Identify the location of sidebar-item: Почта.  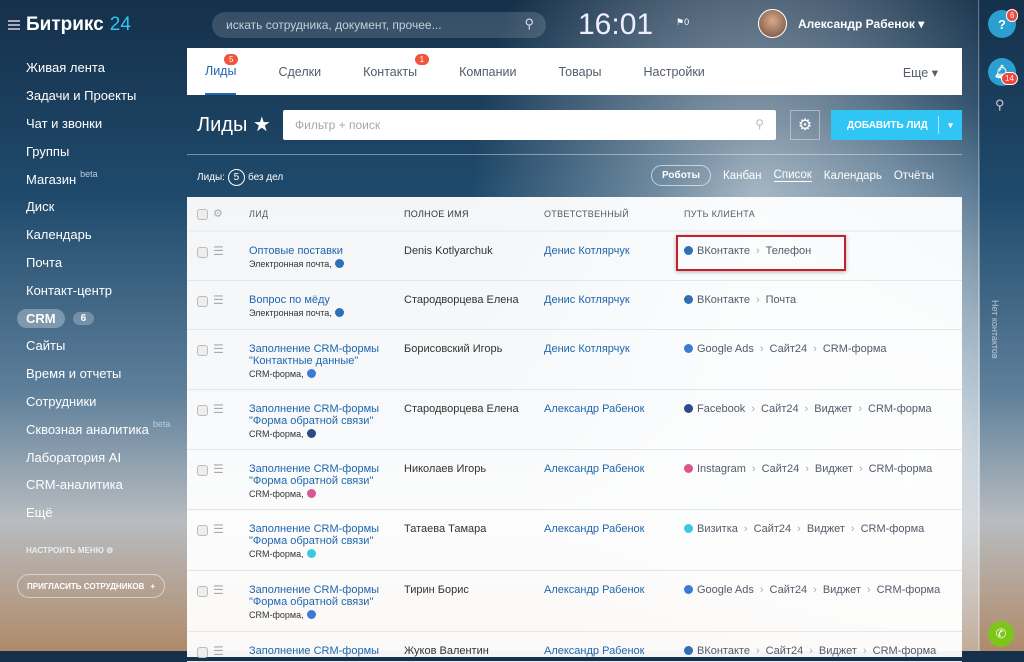
(98, 263).